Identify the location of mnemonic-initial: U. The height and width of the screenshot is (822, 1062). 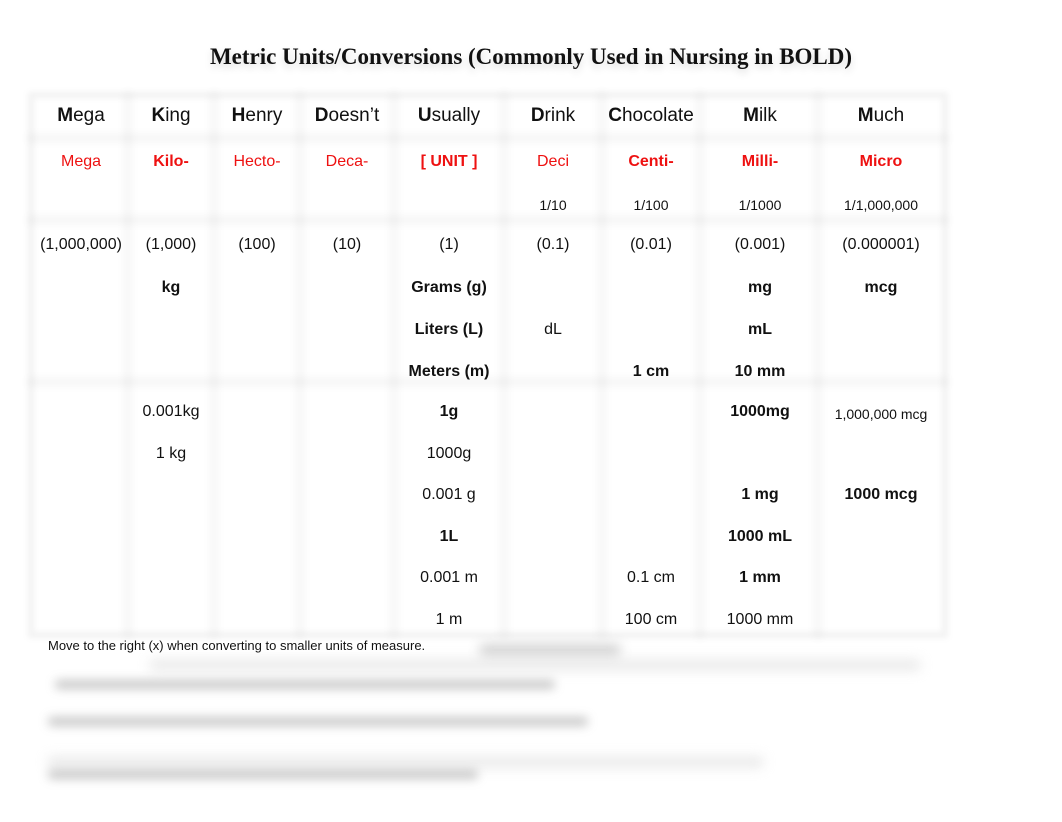
(424, 115).